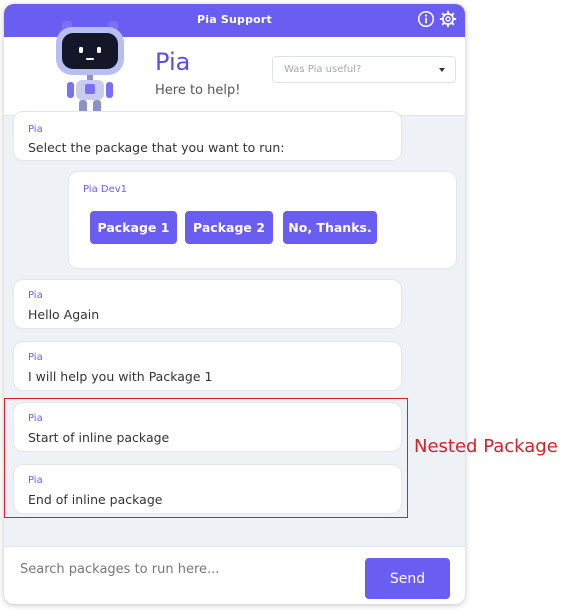  I want to click on package-2-button: Package 2, so click(229, 227).